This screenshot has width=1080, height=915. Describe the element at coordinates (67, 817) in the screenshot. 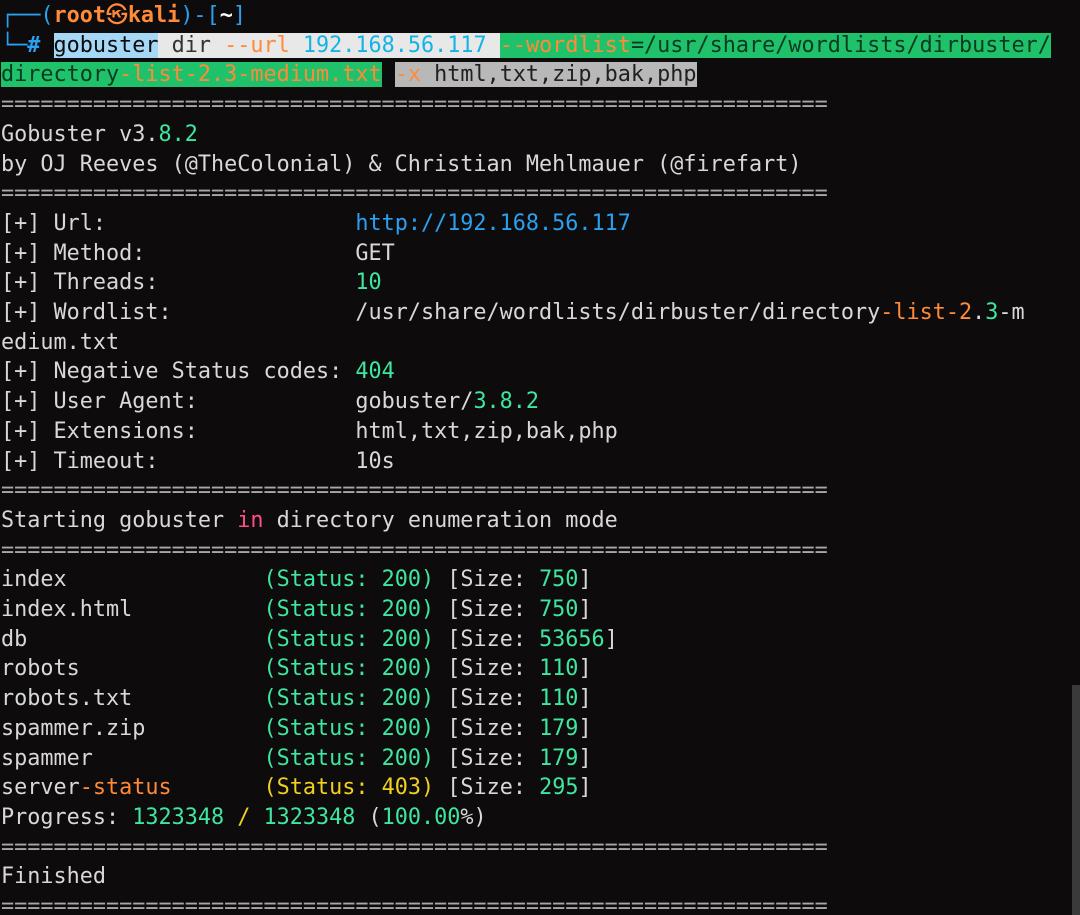

I see `output-segment: Progress:` at that location.